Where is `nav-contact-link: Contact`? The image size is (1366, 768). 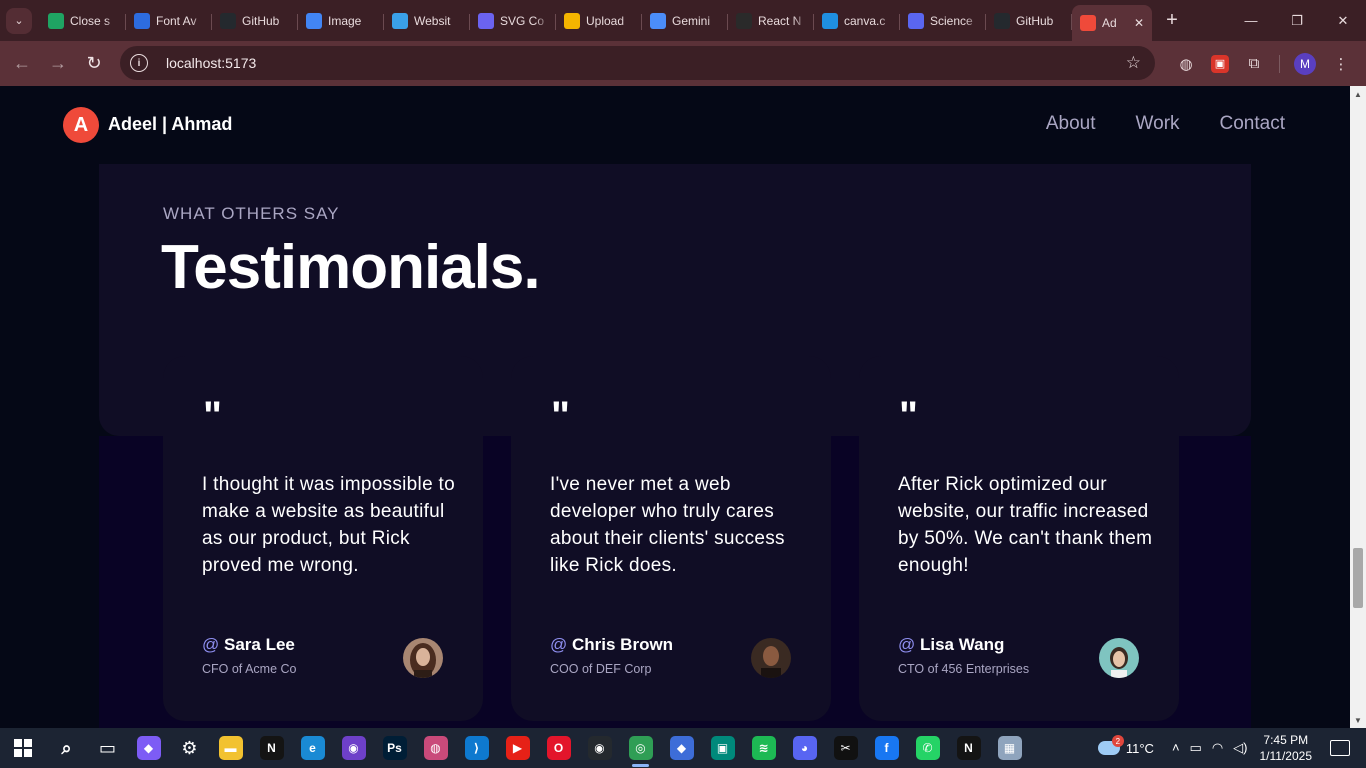 nav-contact-link: Contact is located at coordinates (1252, 124).